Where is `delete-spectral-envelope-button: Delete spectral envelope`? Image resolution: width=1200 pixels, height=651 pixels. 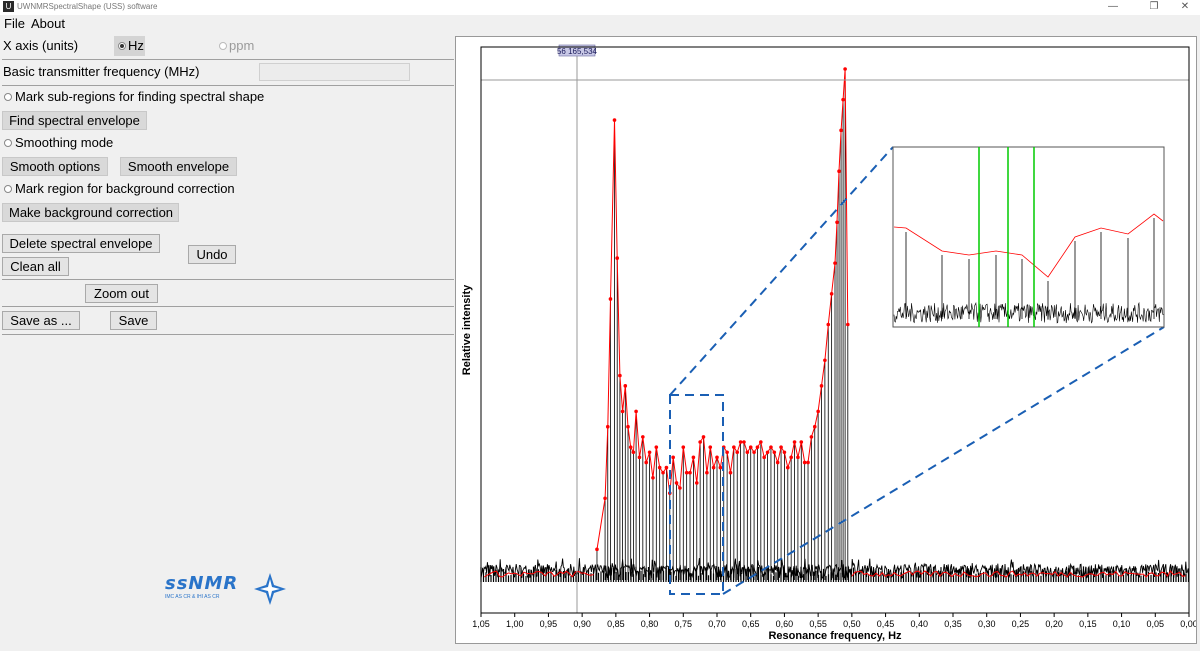 delete-spectral-envelope-button: Delete spectral envelope is located at coordinates (81, 243).